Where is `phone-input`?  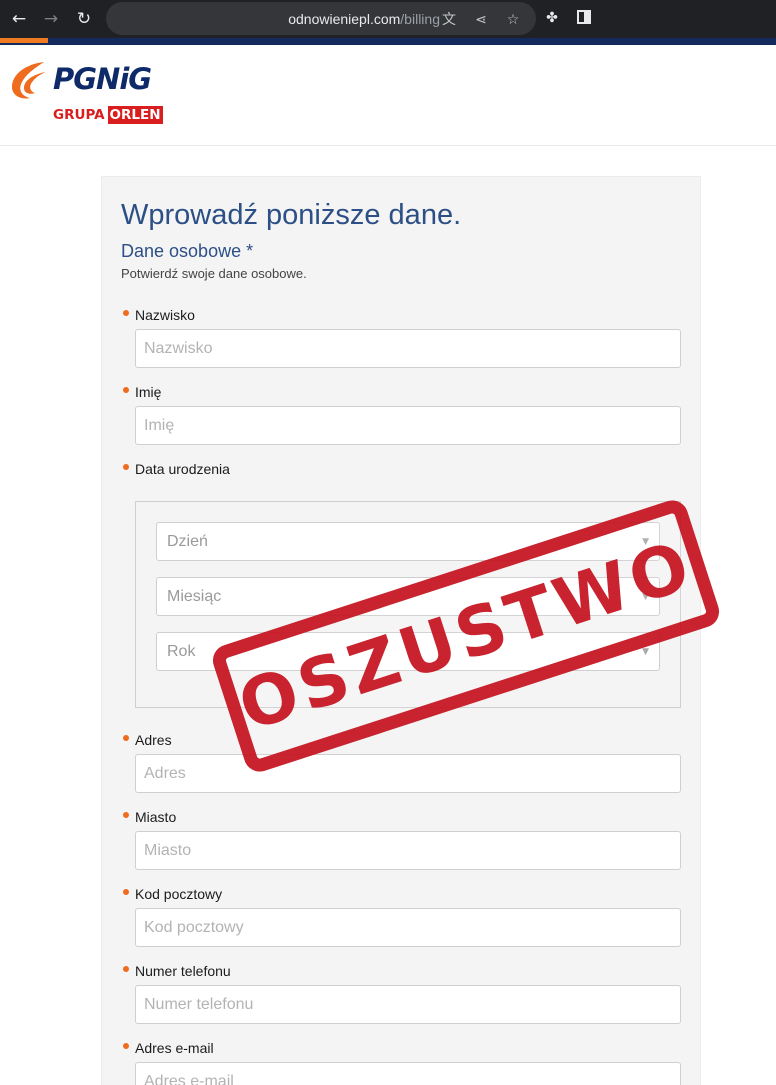
phone-input is located at coordinates (408, 1004).